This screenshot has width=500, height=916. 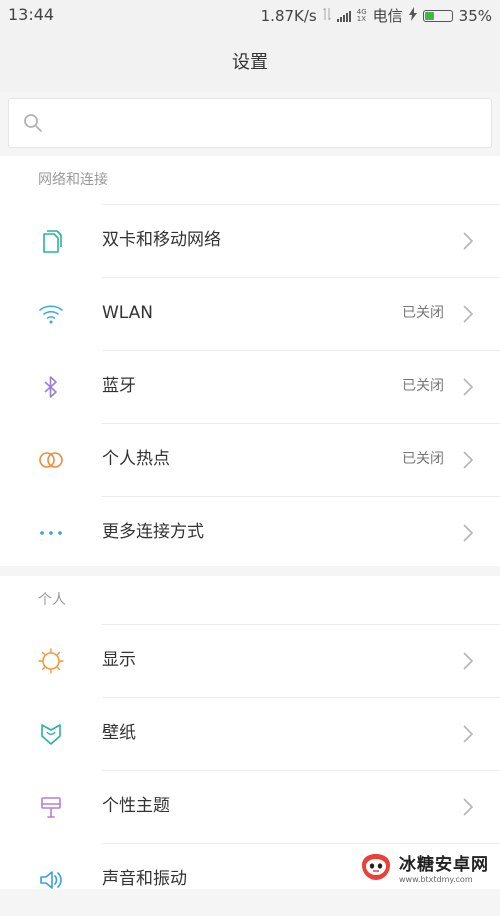 I want to click on battery-level-fill, so click(x=429, y=15).